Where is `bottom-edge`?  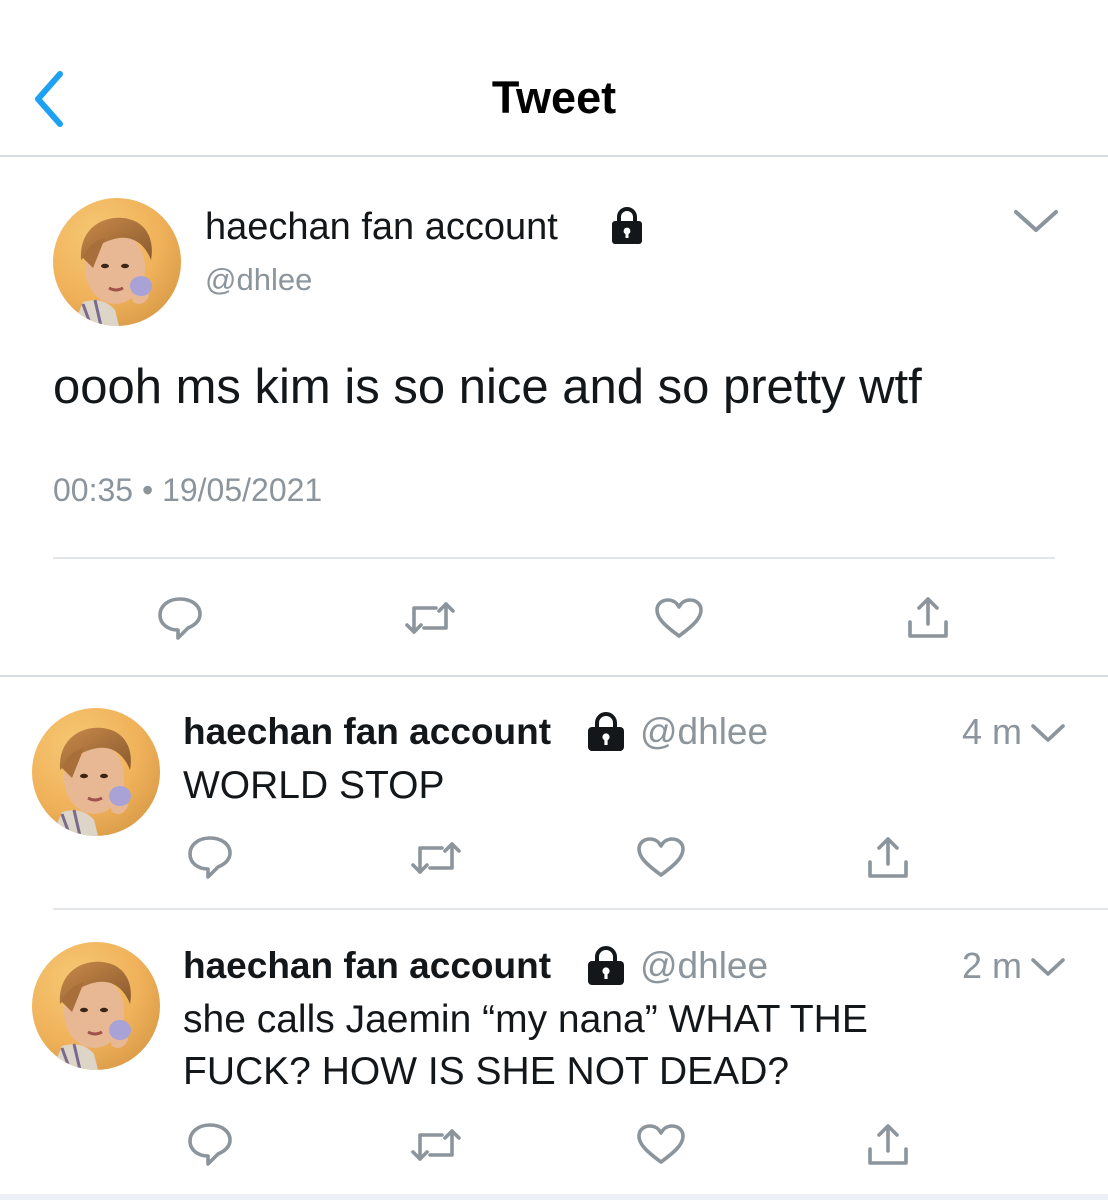 bottom-edge is located at coordinates (554, 1197).